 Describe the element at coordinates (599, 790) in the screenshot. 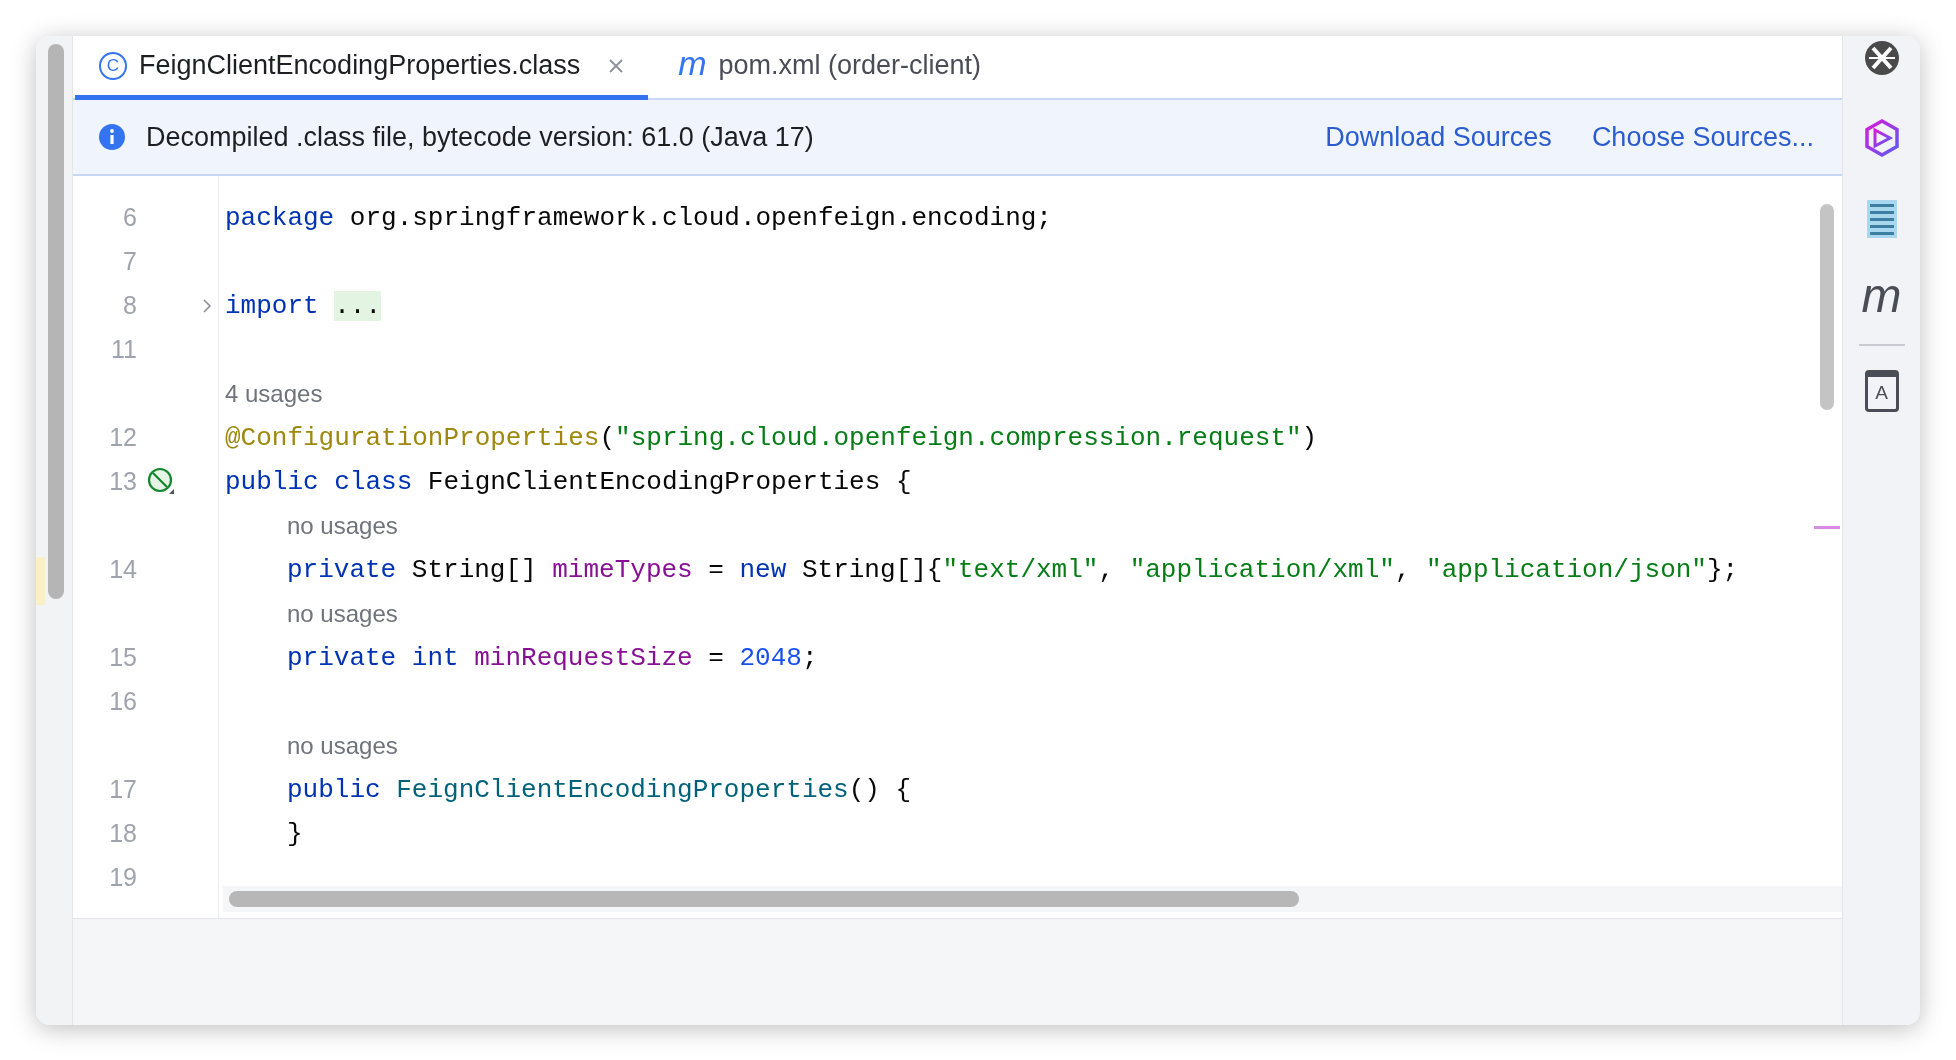

I see `code-line: public FeignClientEncodingProperties() {` at that location.